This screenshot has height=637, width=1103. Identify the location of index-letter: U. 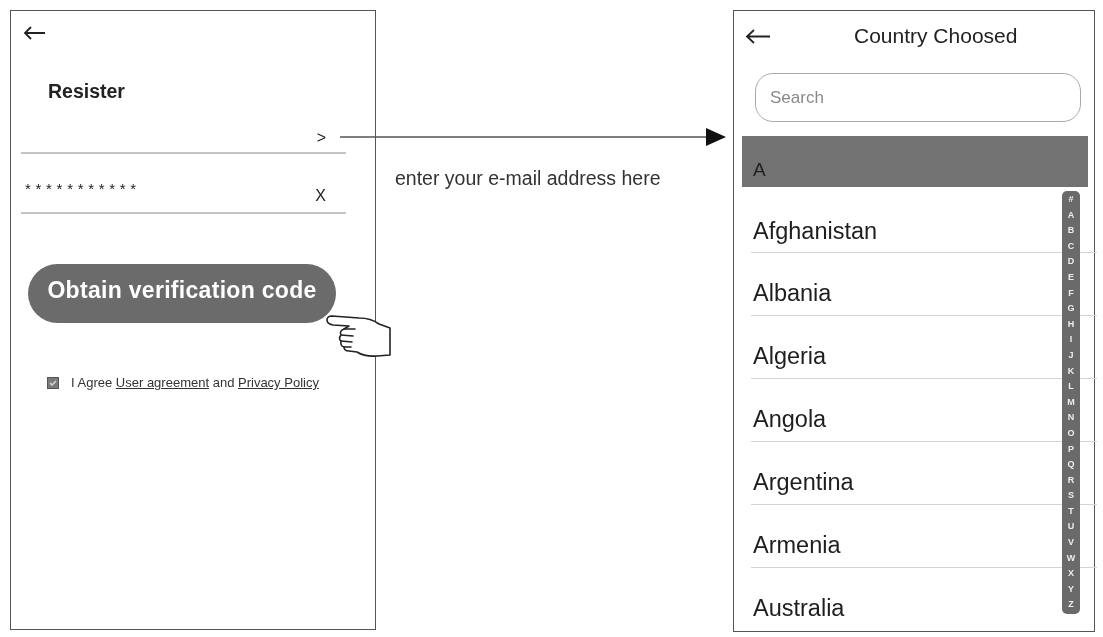
(1071, 527).